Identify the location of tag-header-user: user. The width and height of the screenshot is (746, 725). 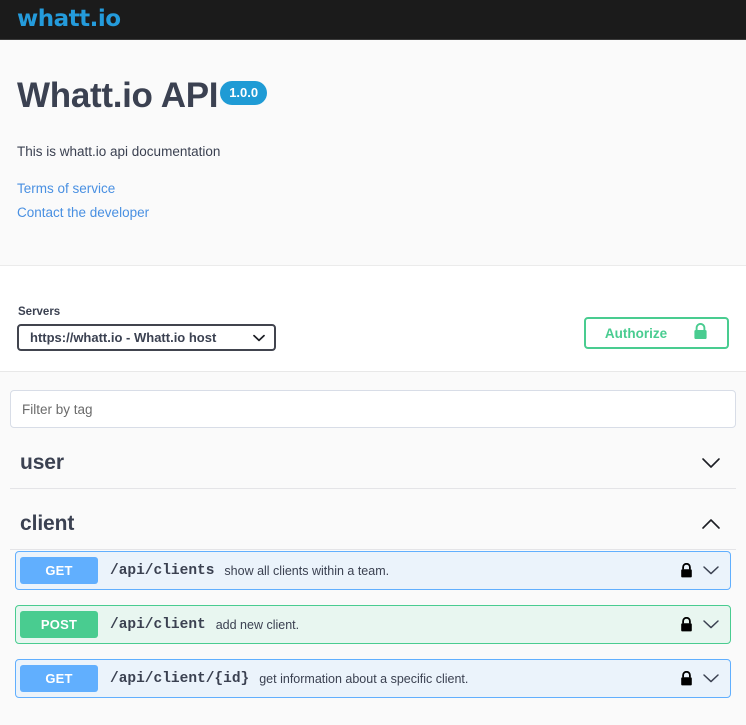
(373, 466).